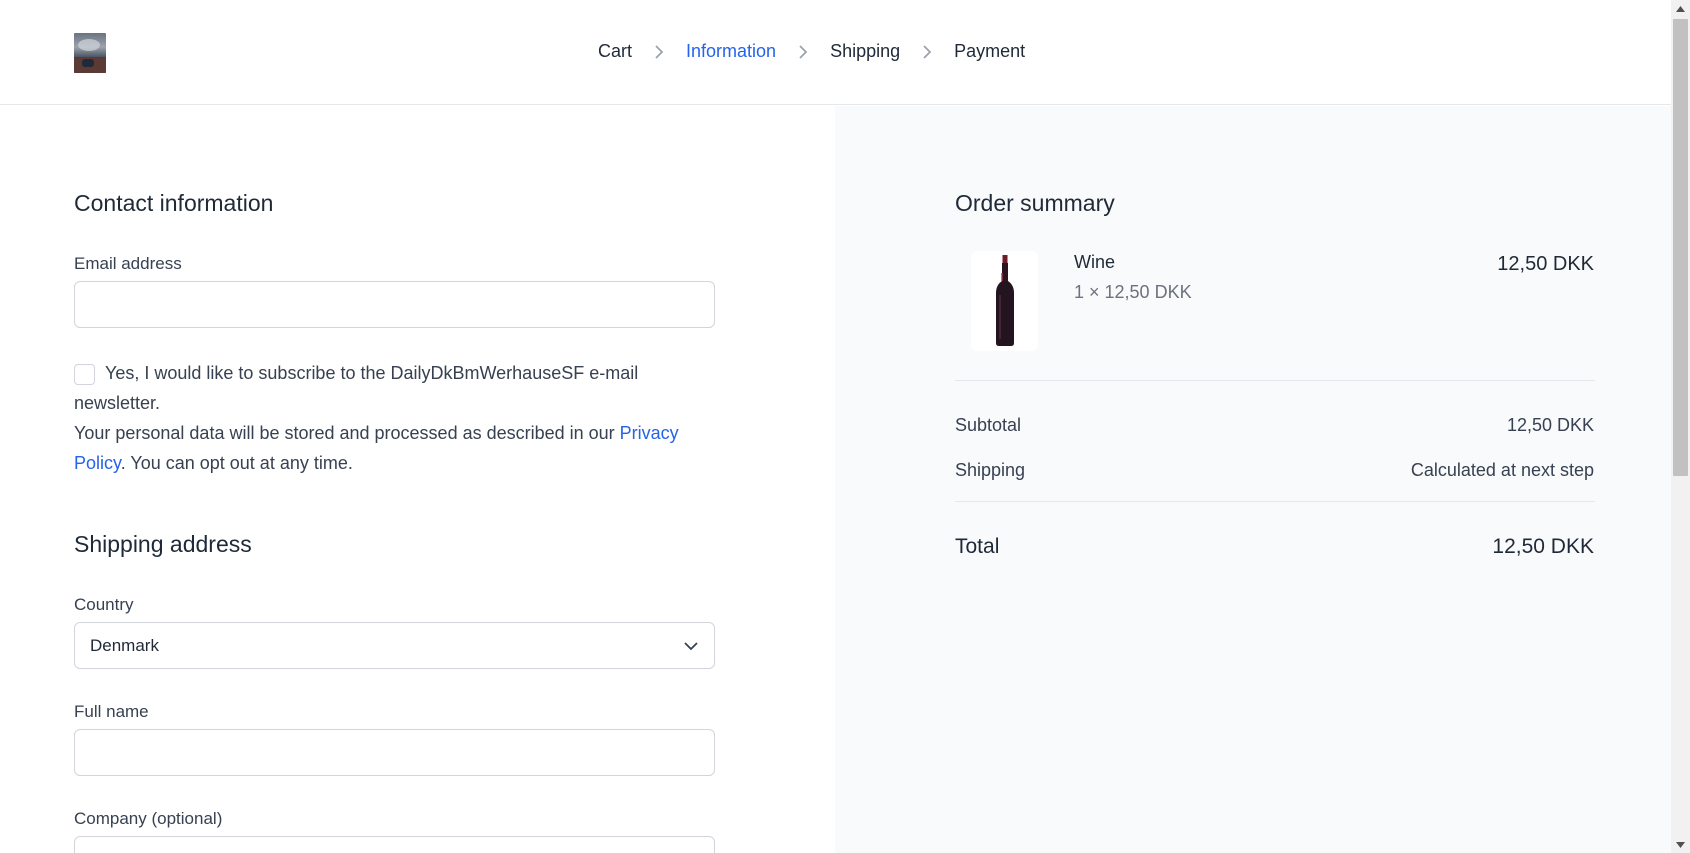 The image size is (1690, 853). What do you see at coordinates (1502, 470) in the screenshot?
I see `shipping-value: Calculated at next step` at bounding box center [1502, 470].